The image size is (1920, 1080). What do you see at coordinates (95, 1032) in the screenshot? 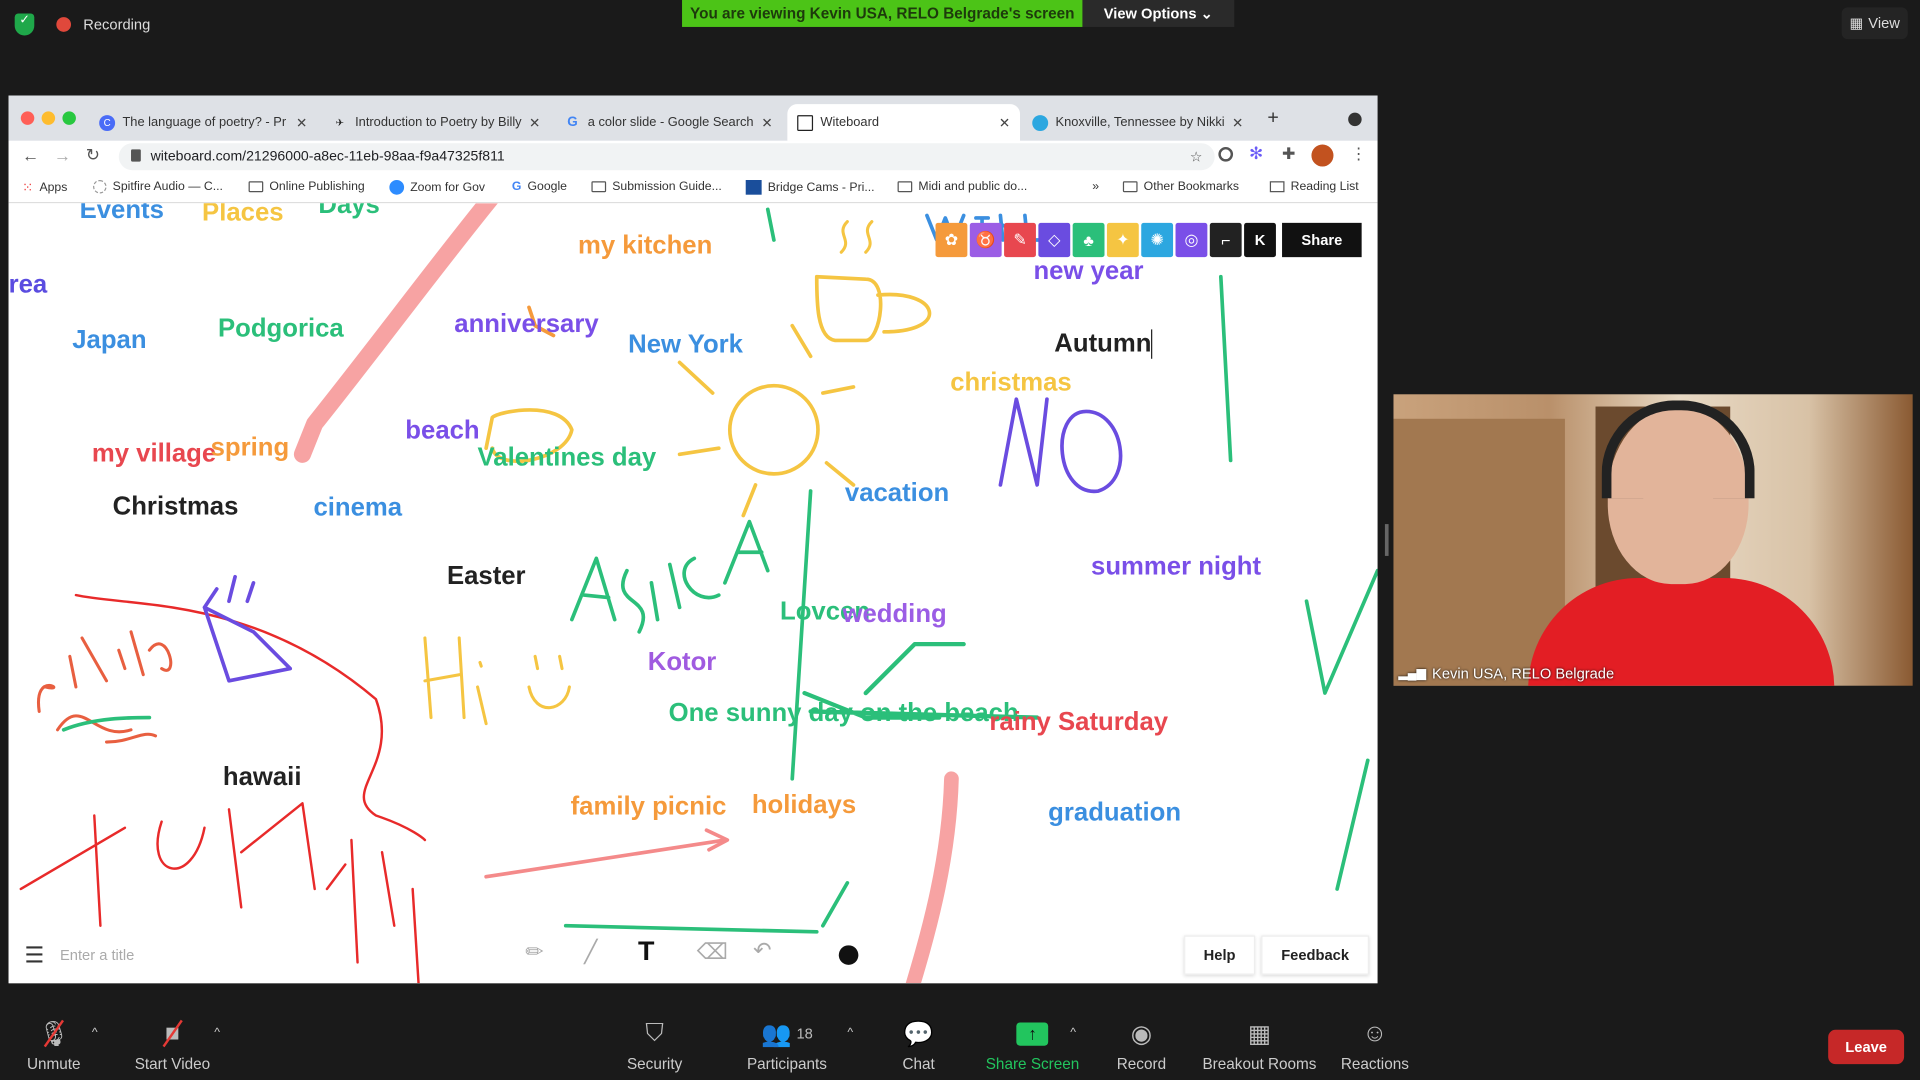
I see `audio-options-caret: ^` at bounding box center [95, 1032].